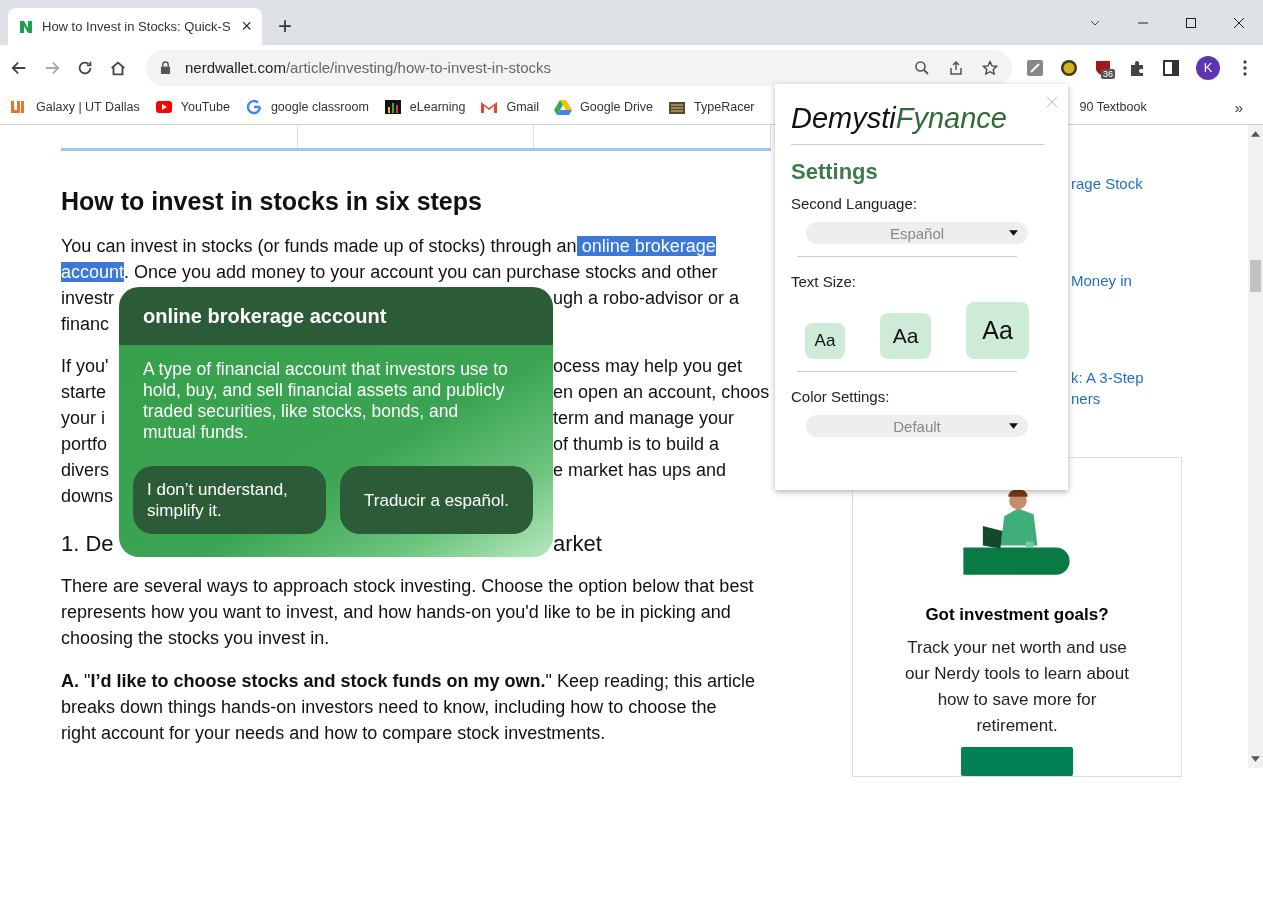 The width and height of the screenshot is (1263, 899). I want to click on paragraph: A. "I’d like to choose stocks and stock funds on my own." Keep reading; this article breaks down things hands-on investors need to know, including how to choose the right account for your needs and how to compare stock investments., so click(408, 707).